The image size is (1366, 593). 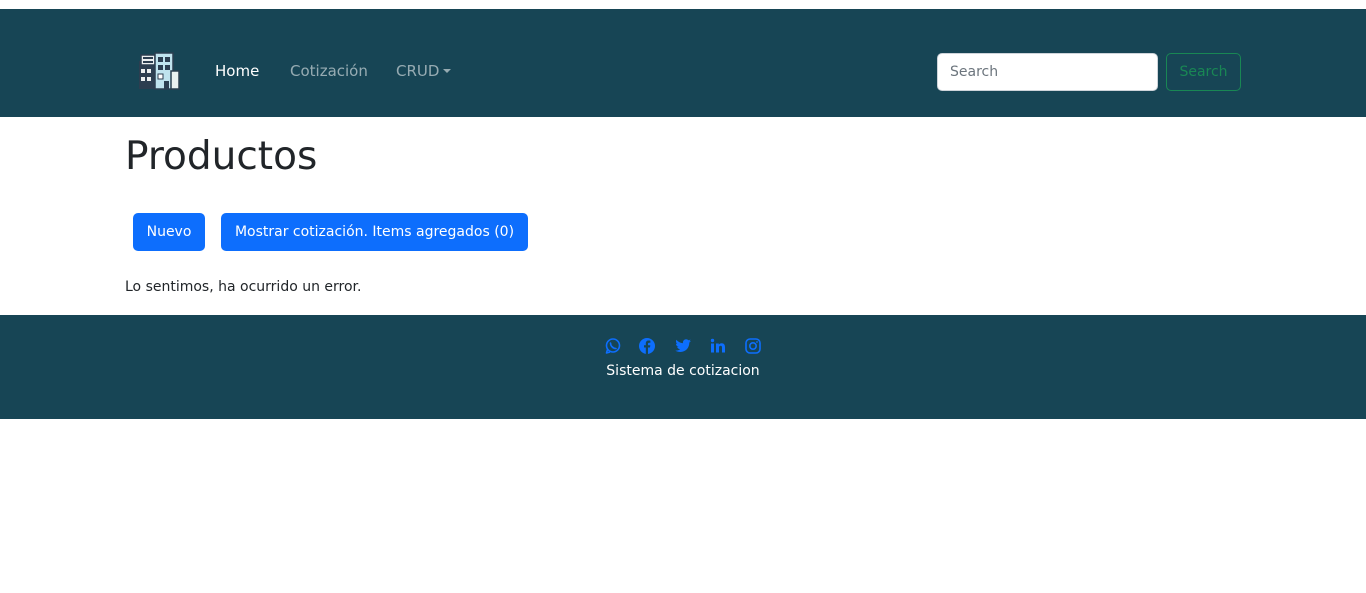 What do you see at coordinates (418, 71) in the screenshot?
I see `nav-crud-label: CRUD` at bounding box center [418, 71].